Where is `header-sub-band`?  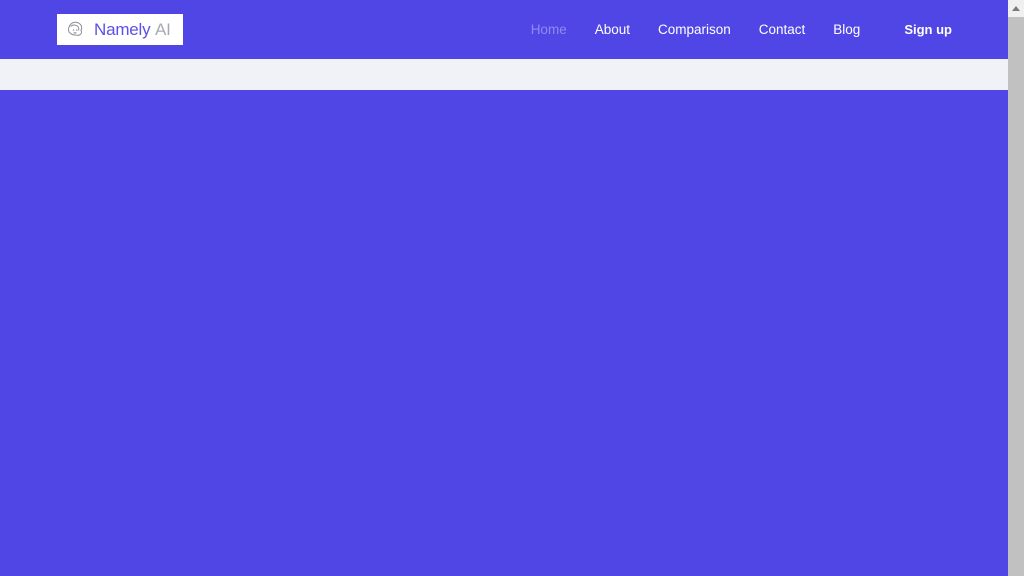
header-sub-band is located at coordinates (504, 74).